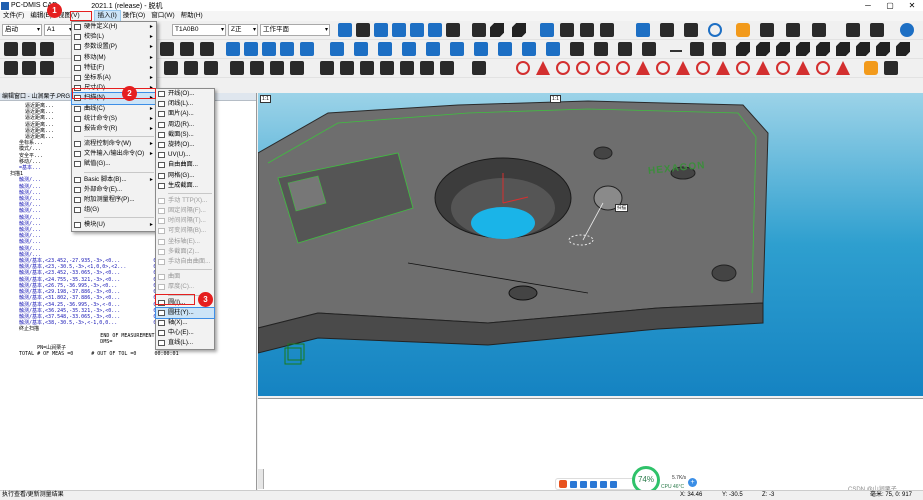 The image size is (923, 500). I want to click on rectangle-icon, so click(743, 30).